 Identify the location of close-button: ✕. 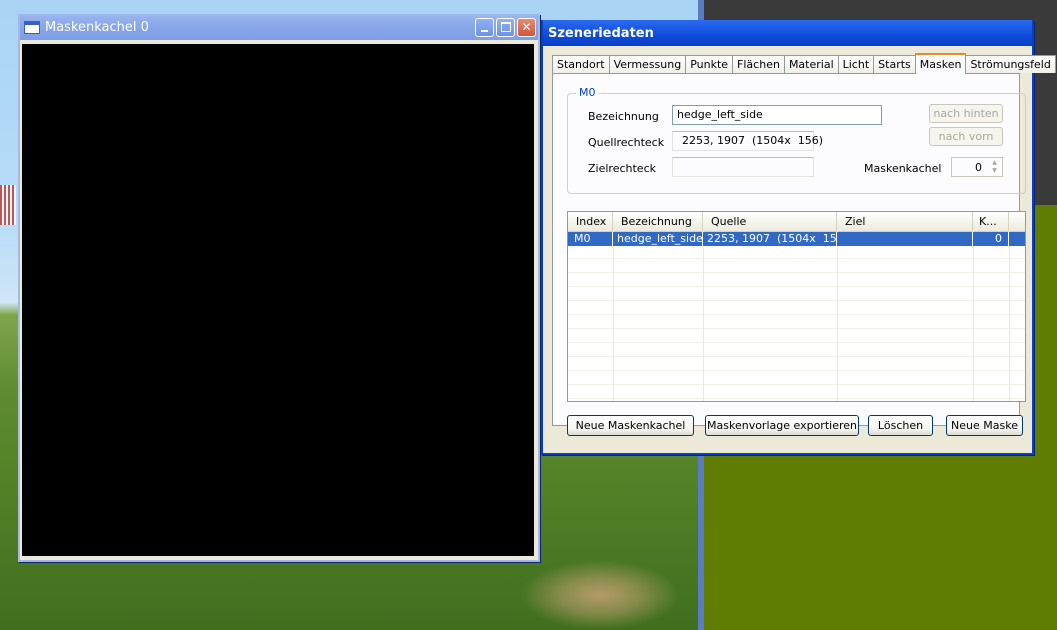
(526, 27).